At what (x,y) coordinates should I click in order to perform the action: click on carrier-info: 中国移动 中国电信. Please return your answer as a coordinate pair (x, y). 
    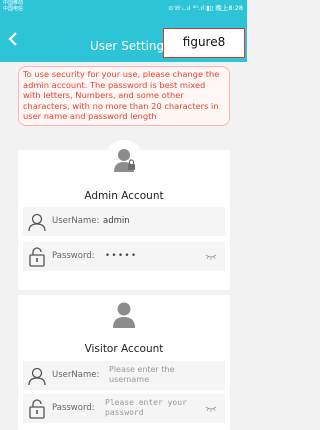
    Looking at the image, I should click on (13, 6).